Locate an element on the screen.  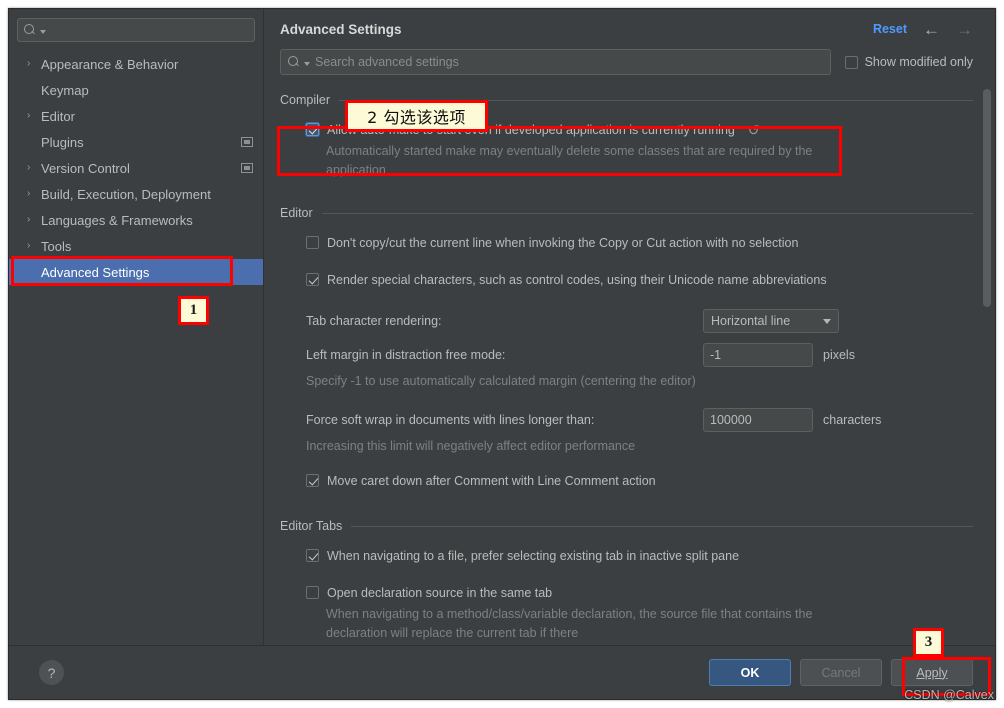
sidebar-item-plugins: Plugins is located at coordinates (136, 142).